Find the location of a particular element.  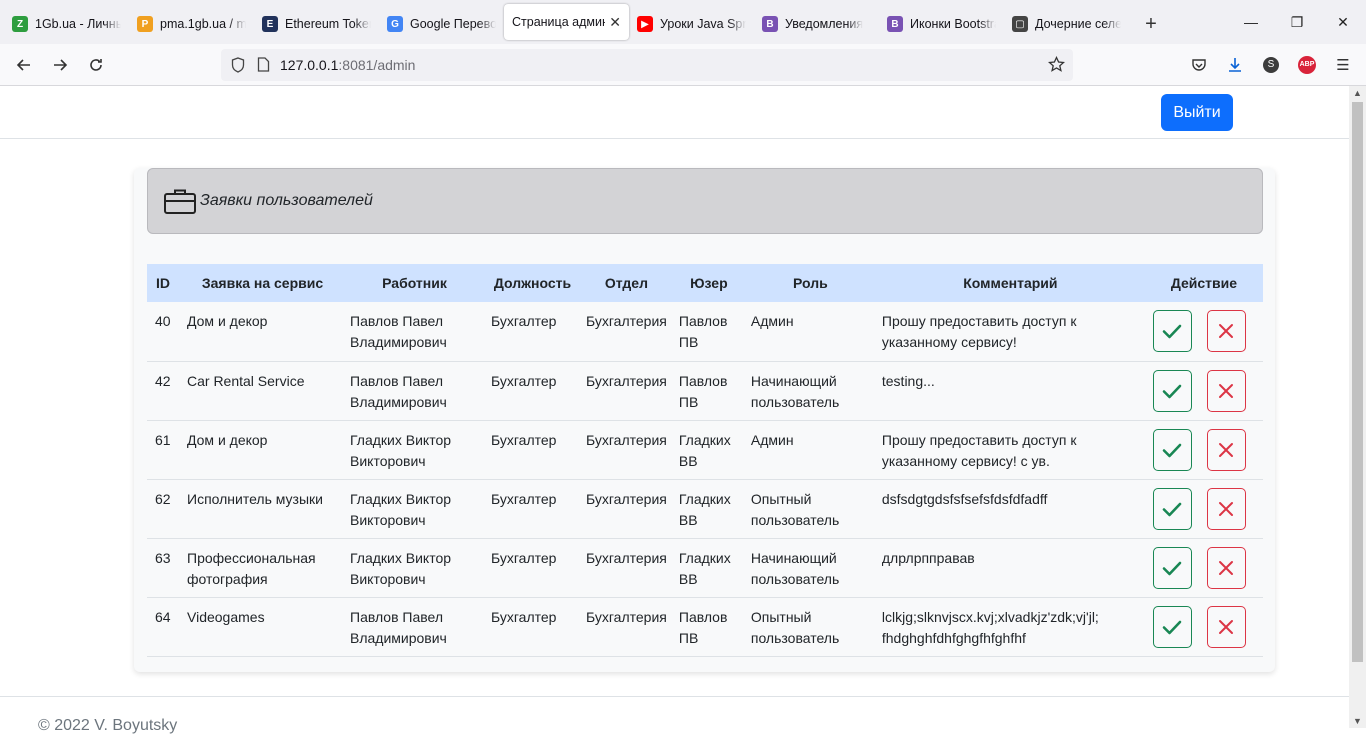

cell-comment: dsfsdgtgdsfsfsefsfdsfdfadff is located at coordinates (964, 498).